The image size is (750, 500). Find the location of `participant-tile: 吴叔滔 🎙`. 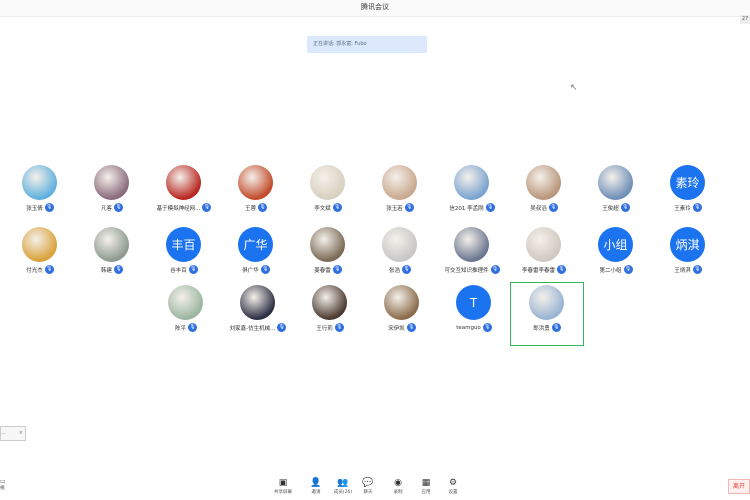

participant-tile: 吴叔滔 🎙 is located at coordinates (544, 194).